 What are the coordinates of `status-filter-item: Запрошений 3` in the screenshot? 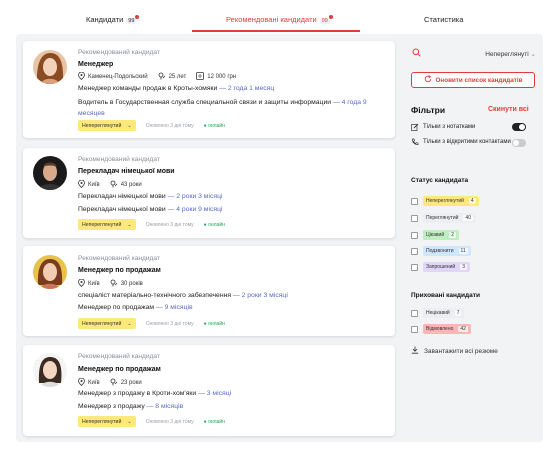 It's located at (440, 267).